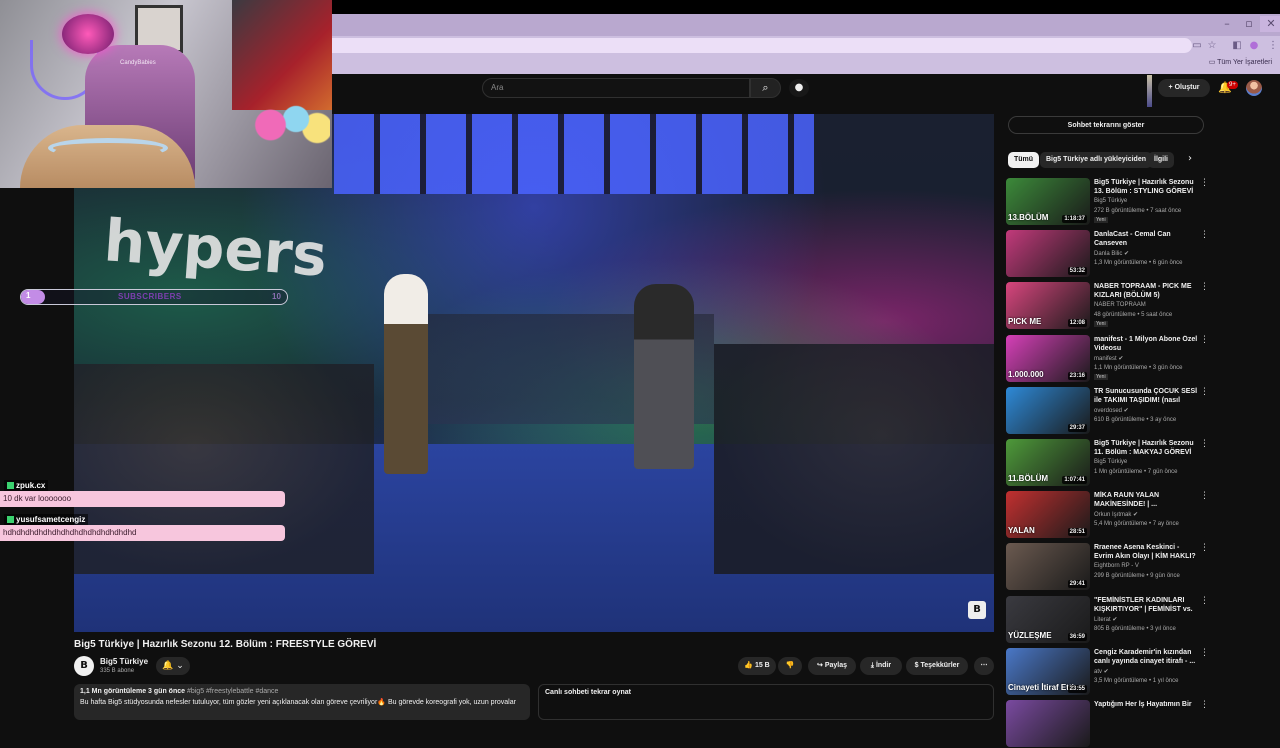  What do you see at coordinates (1197, 46) in the screenshot?
I see `cast-icon: ▭` at bounding box center [1197, 46].